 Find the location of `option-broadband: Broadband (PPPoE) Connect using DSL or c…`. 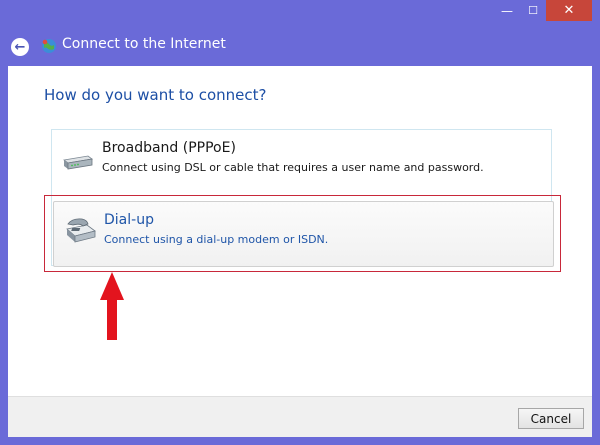

option-broadband: Broadband (PPPoE) Connect using DSL or c… is located at coordinates (301, 163).